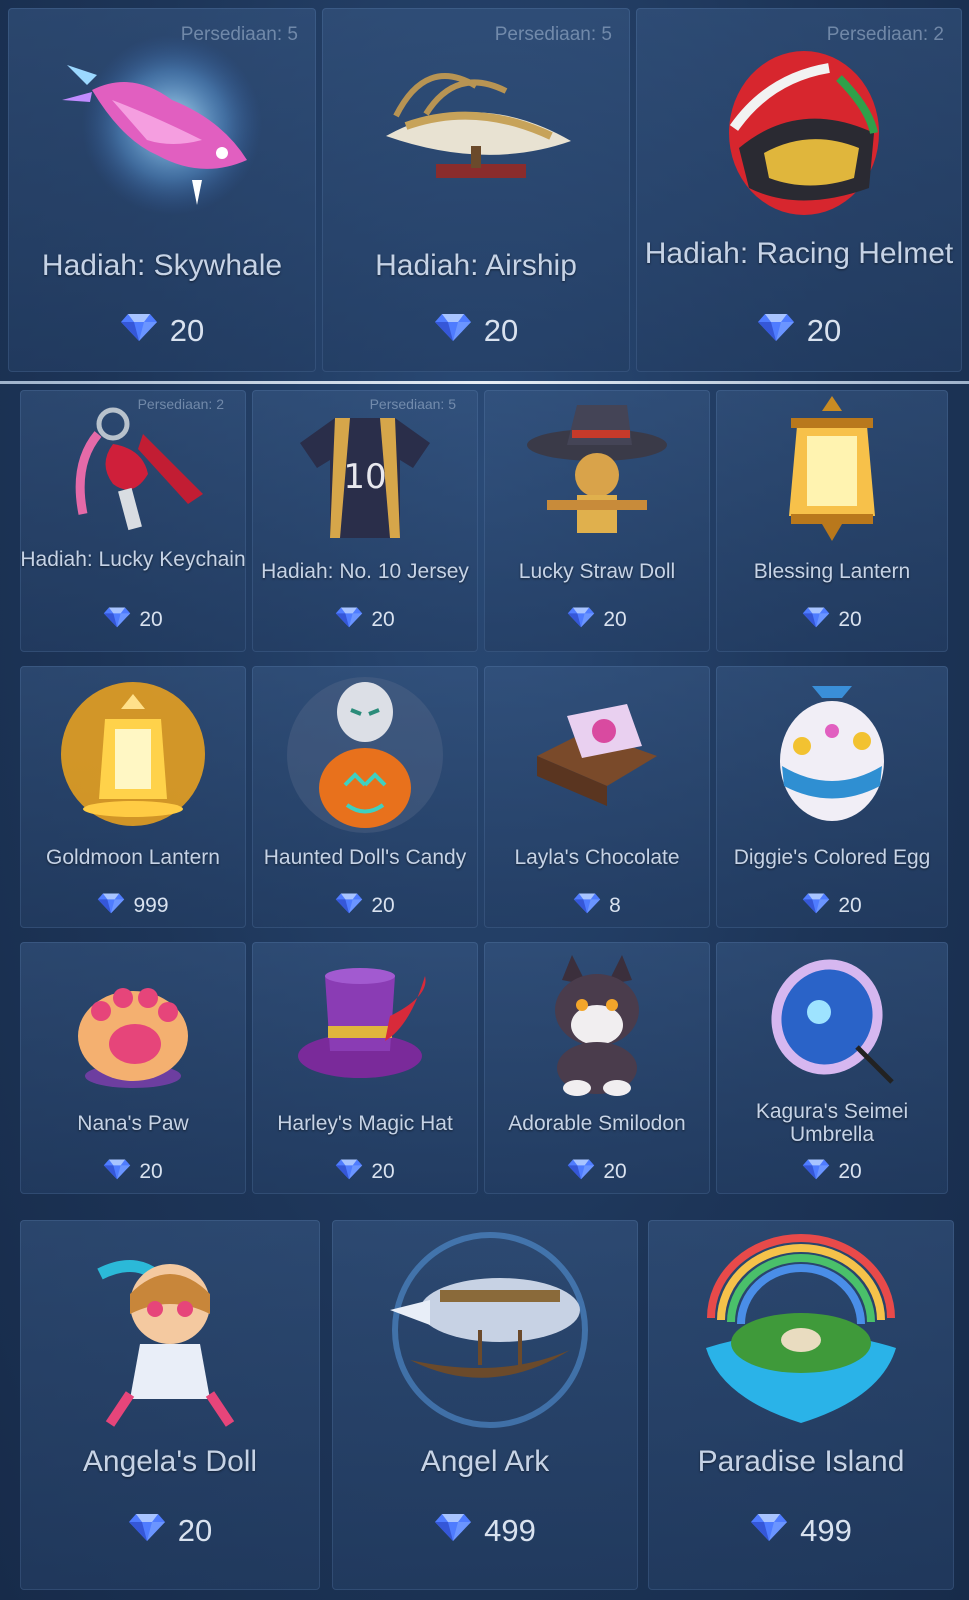  Describe the element at coordinates (801, 1405) in the screenshot. I see `gift-card-paradise-island: Paradise Island 499` at that location.